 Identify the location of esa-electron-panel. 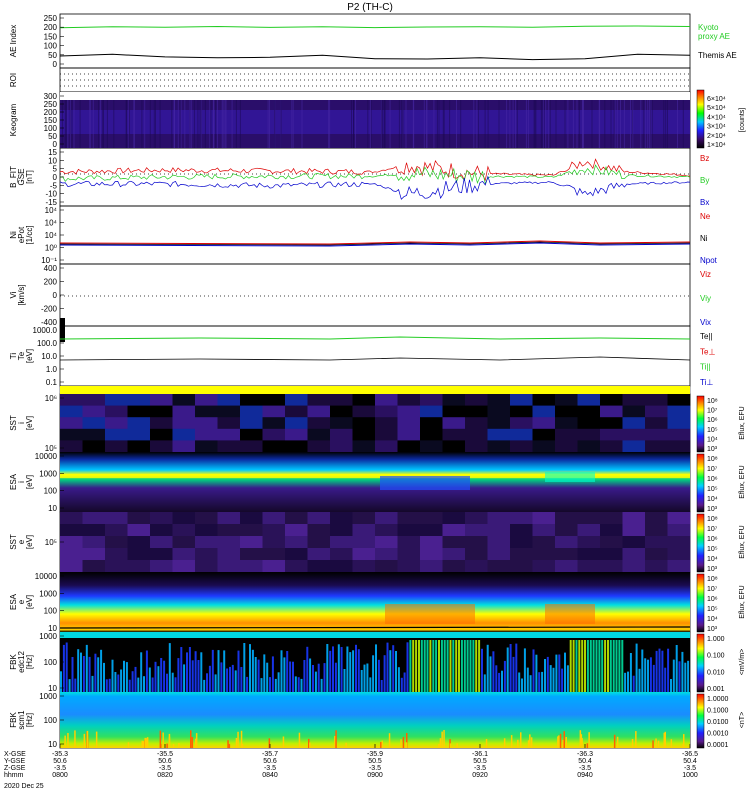
(375, 602).